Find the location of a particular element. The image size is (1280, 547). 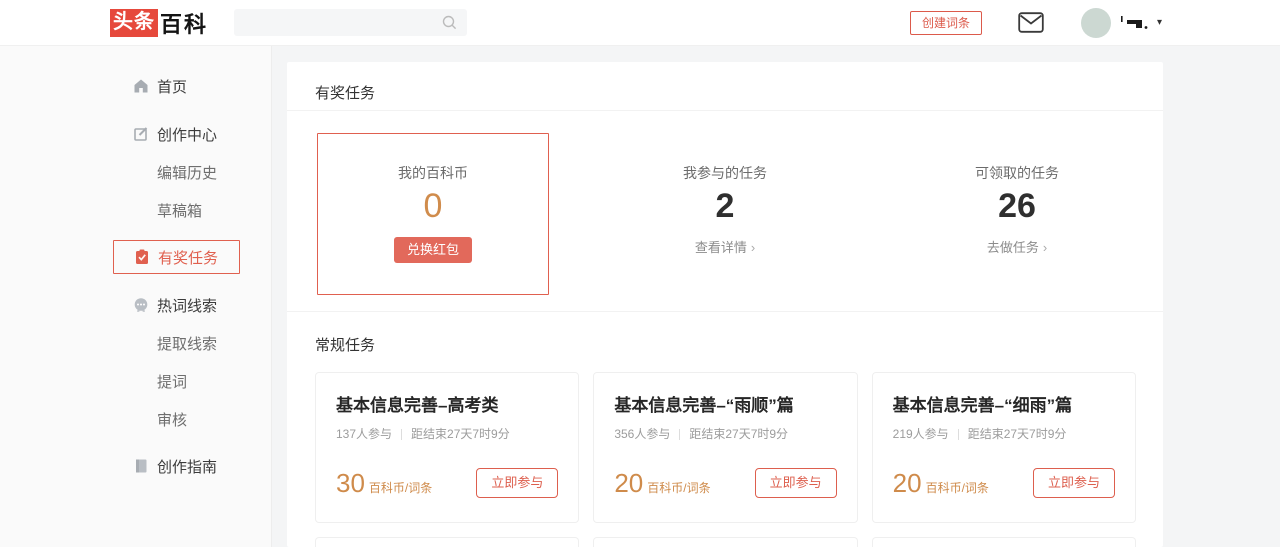

hot-words-icon is located at coordinates (141, 305).